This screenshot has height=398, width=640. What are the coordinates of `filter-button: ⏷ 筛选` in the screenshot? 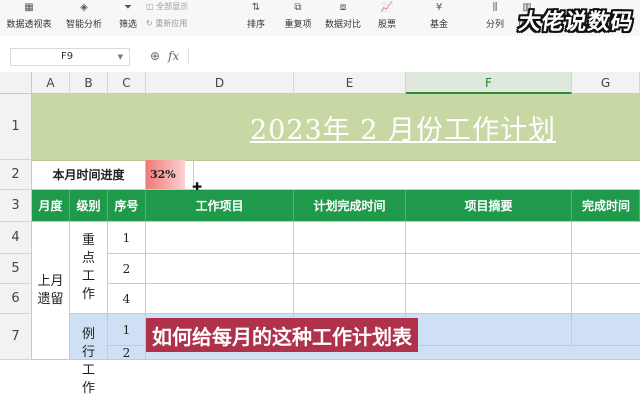 It's located at (128, 18).